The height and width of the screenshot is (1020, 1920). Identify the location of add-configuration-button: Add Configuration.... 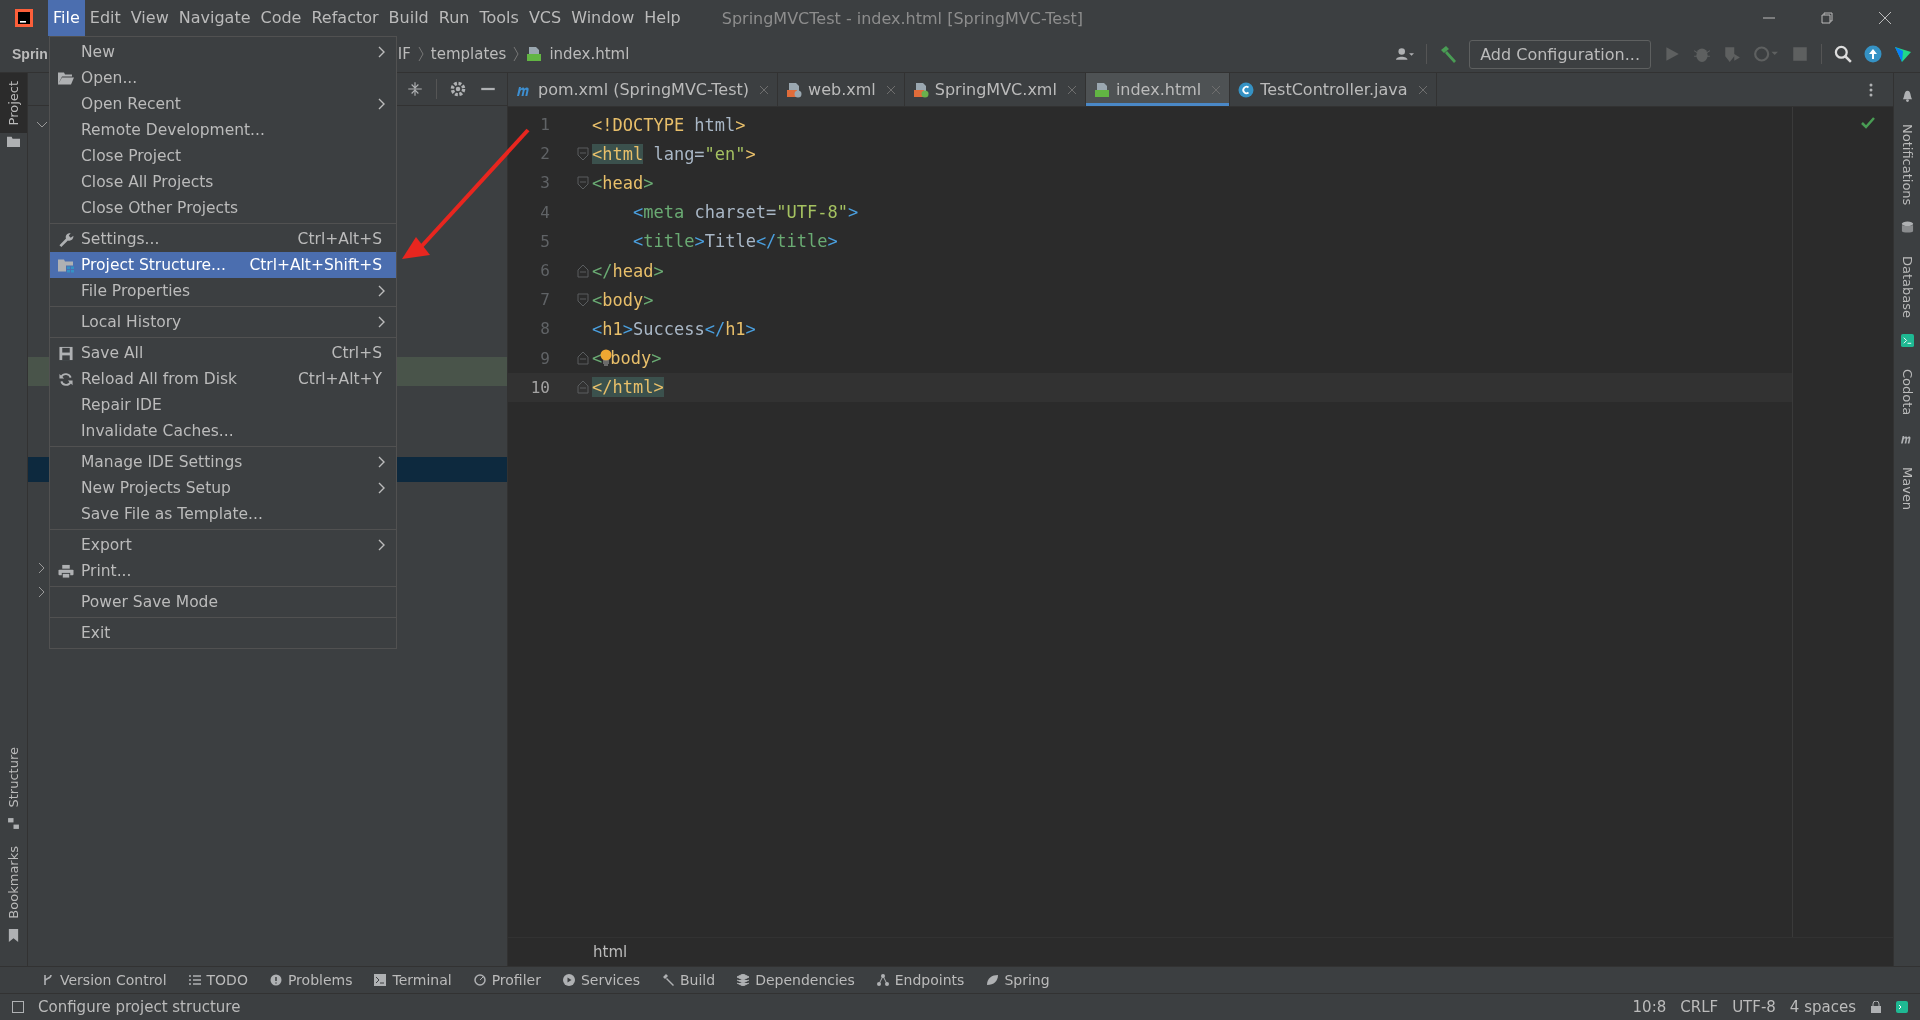
(1560, 54).